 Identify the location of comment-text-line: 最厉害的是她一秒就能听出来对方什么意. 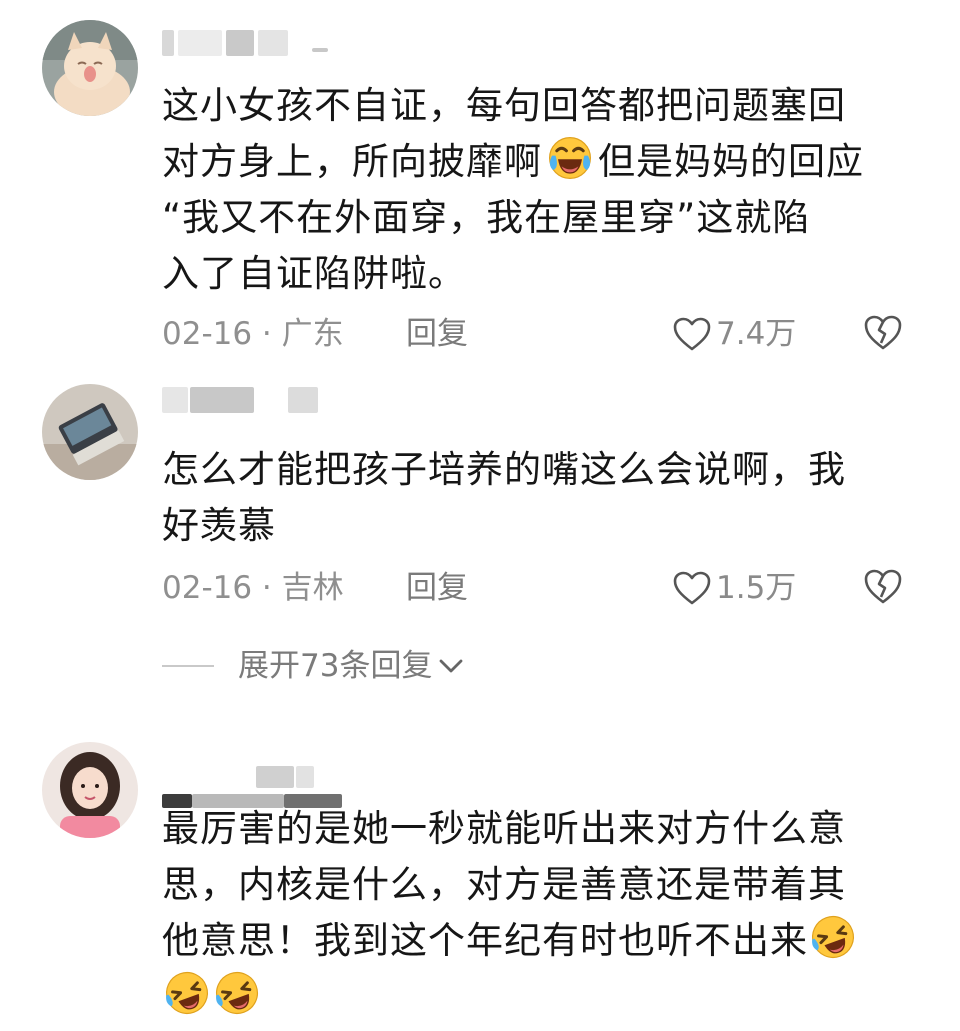
(504, 828).